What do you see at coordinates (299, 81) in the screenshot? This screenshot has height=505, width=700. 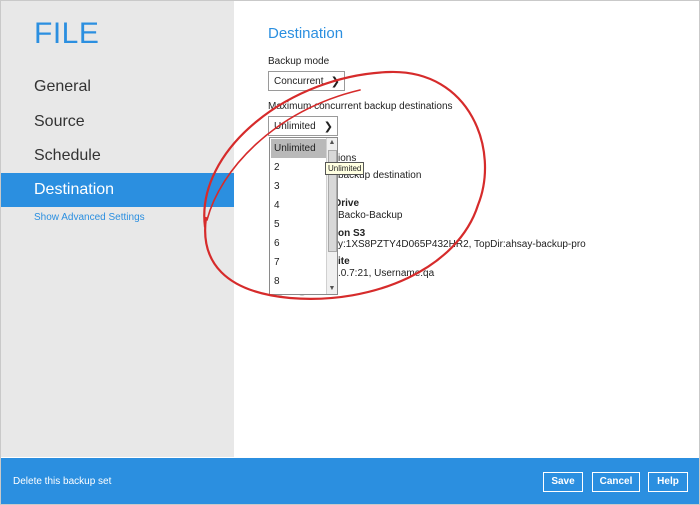 I see `backup-mode-value: Concurrent` at bounding box center [299, 81].